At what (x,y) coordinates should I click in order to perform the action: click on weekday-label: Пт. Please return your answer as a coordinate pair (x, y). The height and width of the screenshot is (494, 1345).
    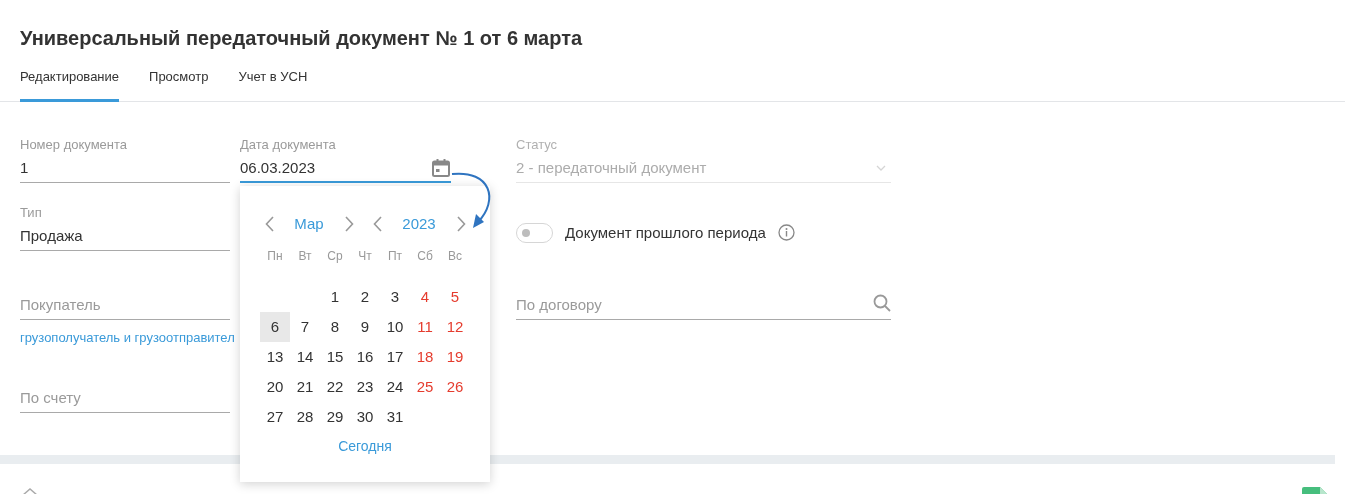
    Looking at the image, I should click on (395, 256).